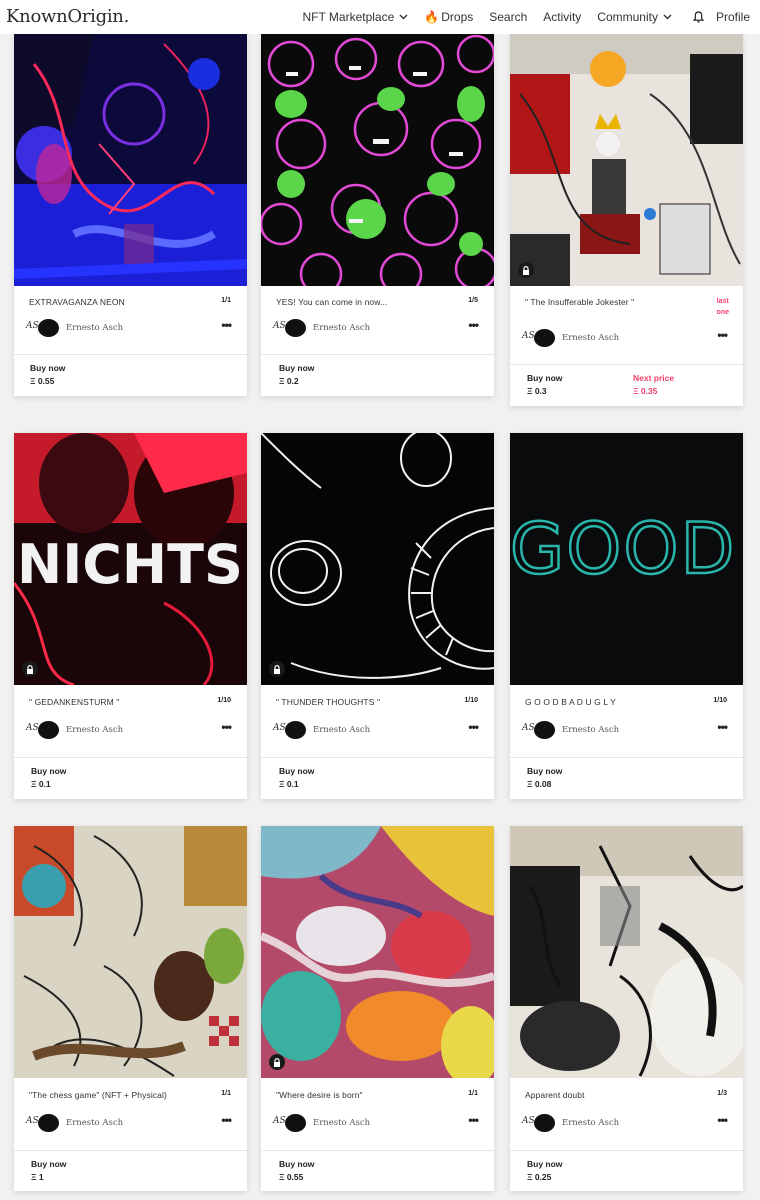 Image resolution: width=760 pixels, height=1200 pixels. What do you see at coordinates (722, 312) in the screenshot?
I see `edition-status-line: one` at bounding box center [722, 312].